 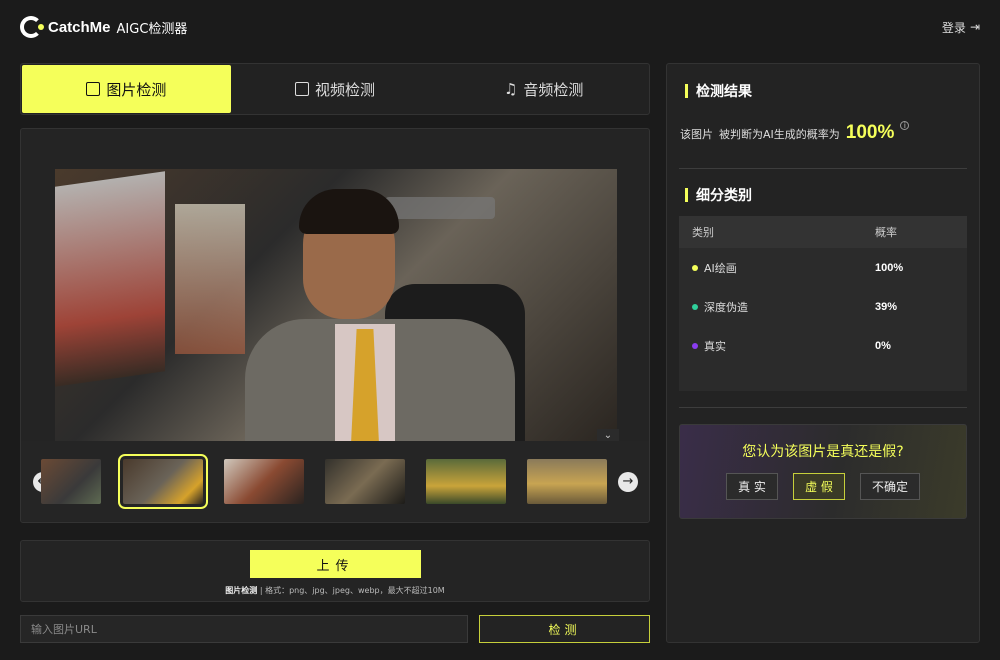 I want to click on row-value: 0%, so click(x=883, y=345).